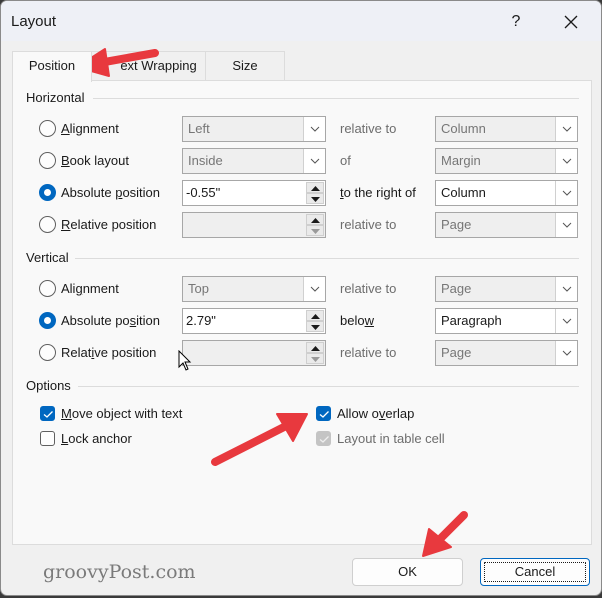 Image resolution: width=602 pixels, height=598 pixels. Describe the element at coordinates (34, 21) in the screenshot. I see `dialog-title: Layout` at that location.